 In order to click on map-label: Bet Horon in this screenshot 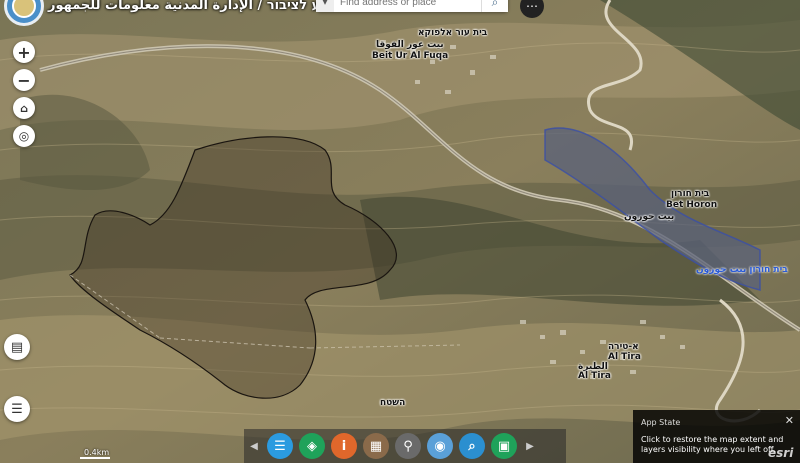, I will do `click(692, 205)`.